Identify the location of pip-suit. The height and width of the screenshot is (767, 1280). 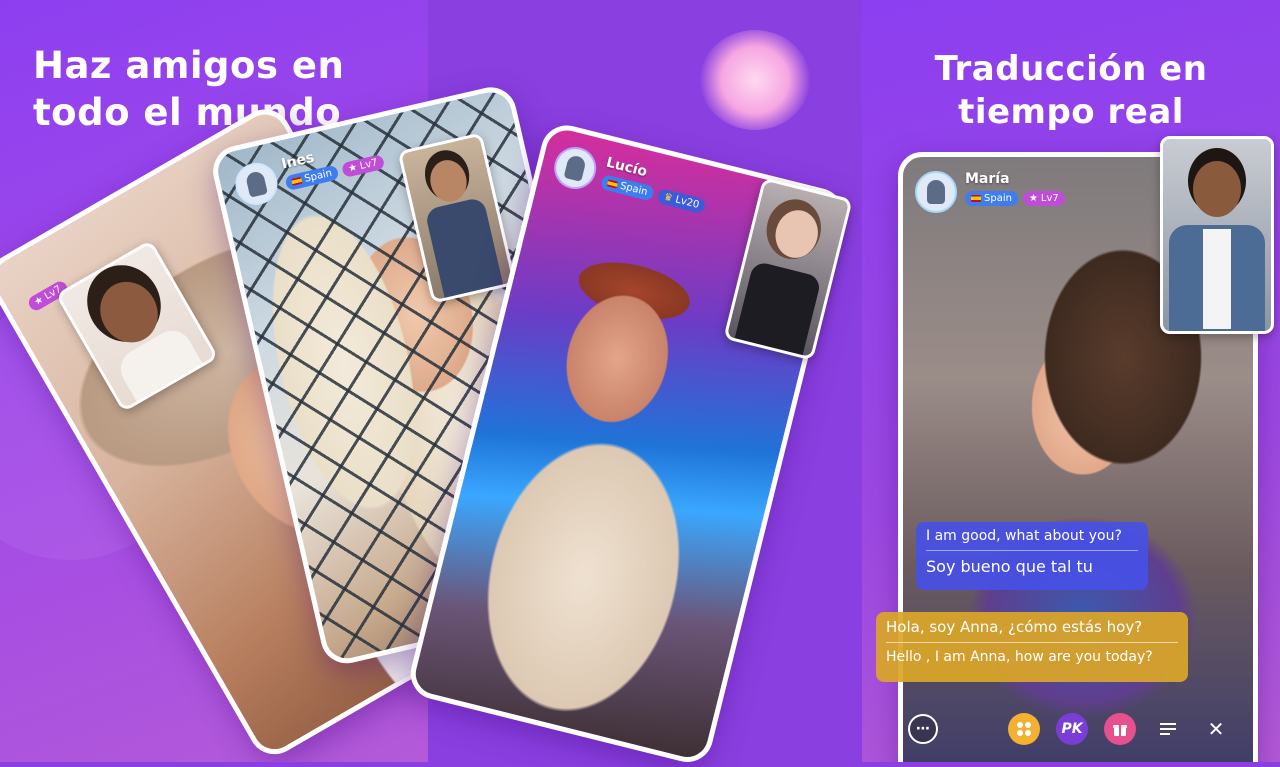
(464, 247).